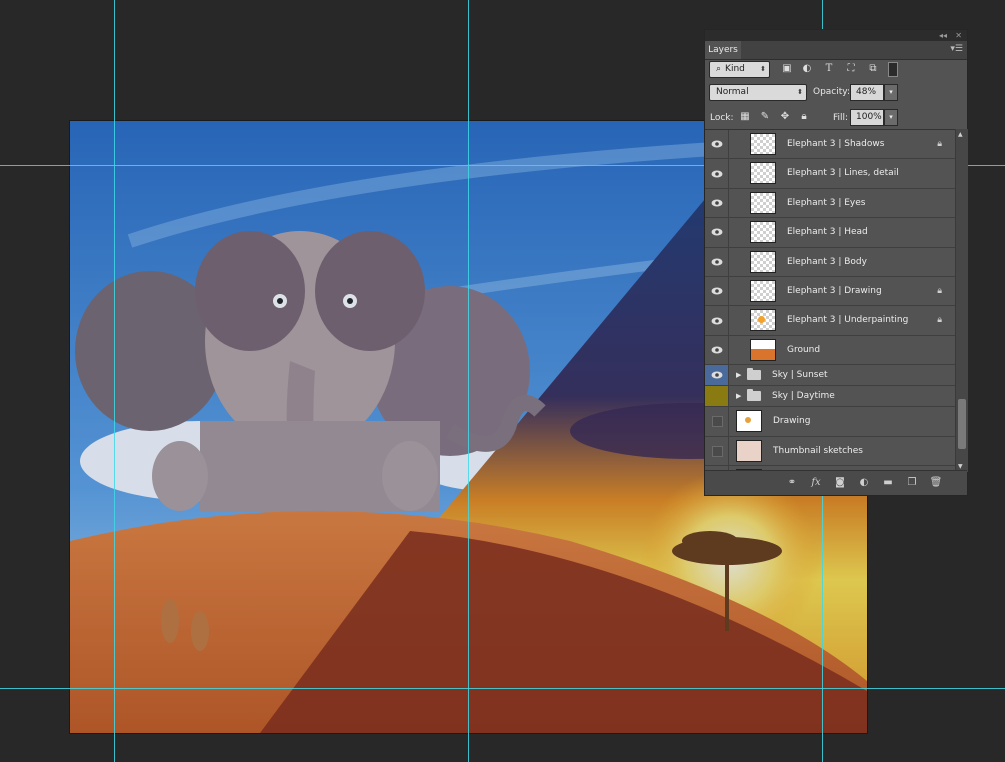  What do you see at coordinates (792, 483) in the screenshot?
I see `link-layers-icon: ⚭` at bounding box center [792, 483].